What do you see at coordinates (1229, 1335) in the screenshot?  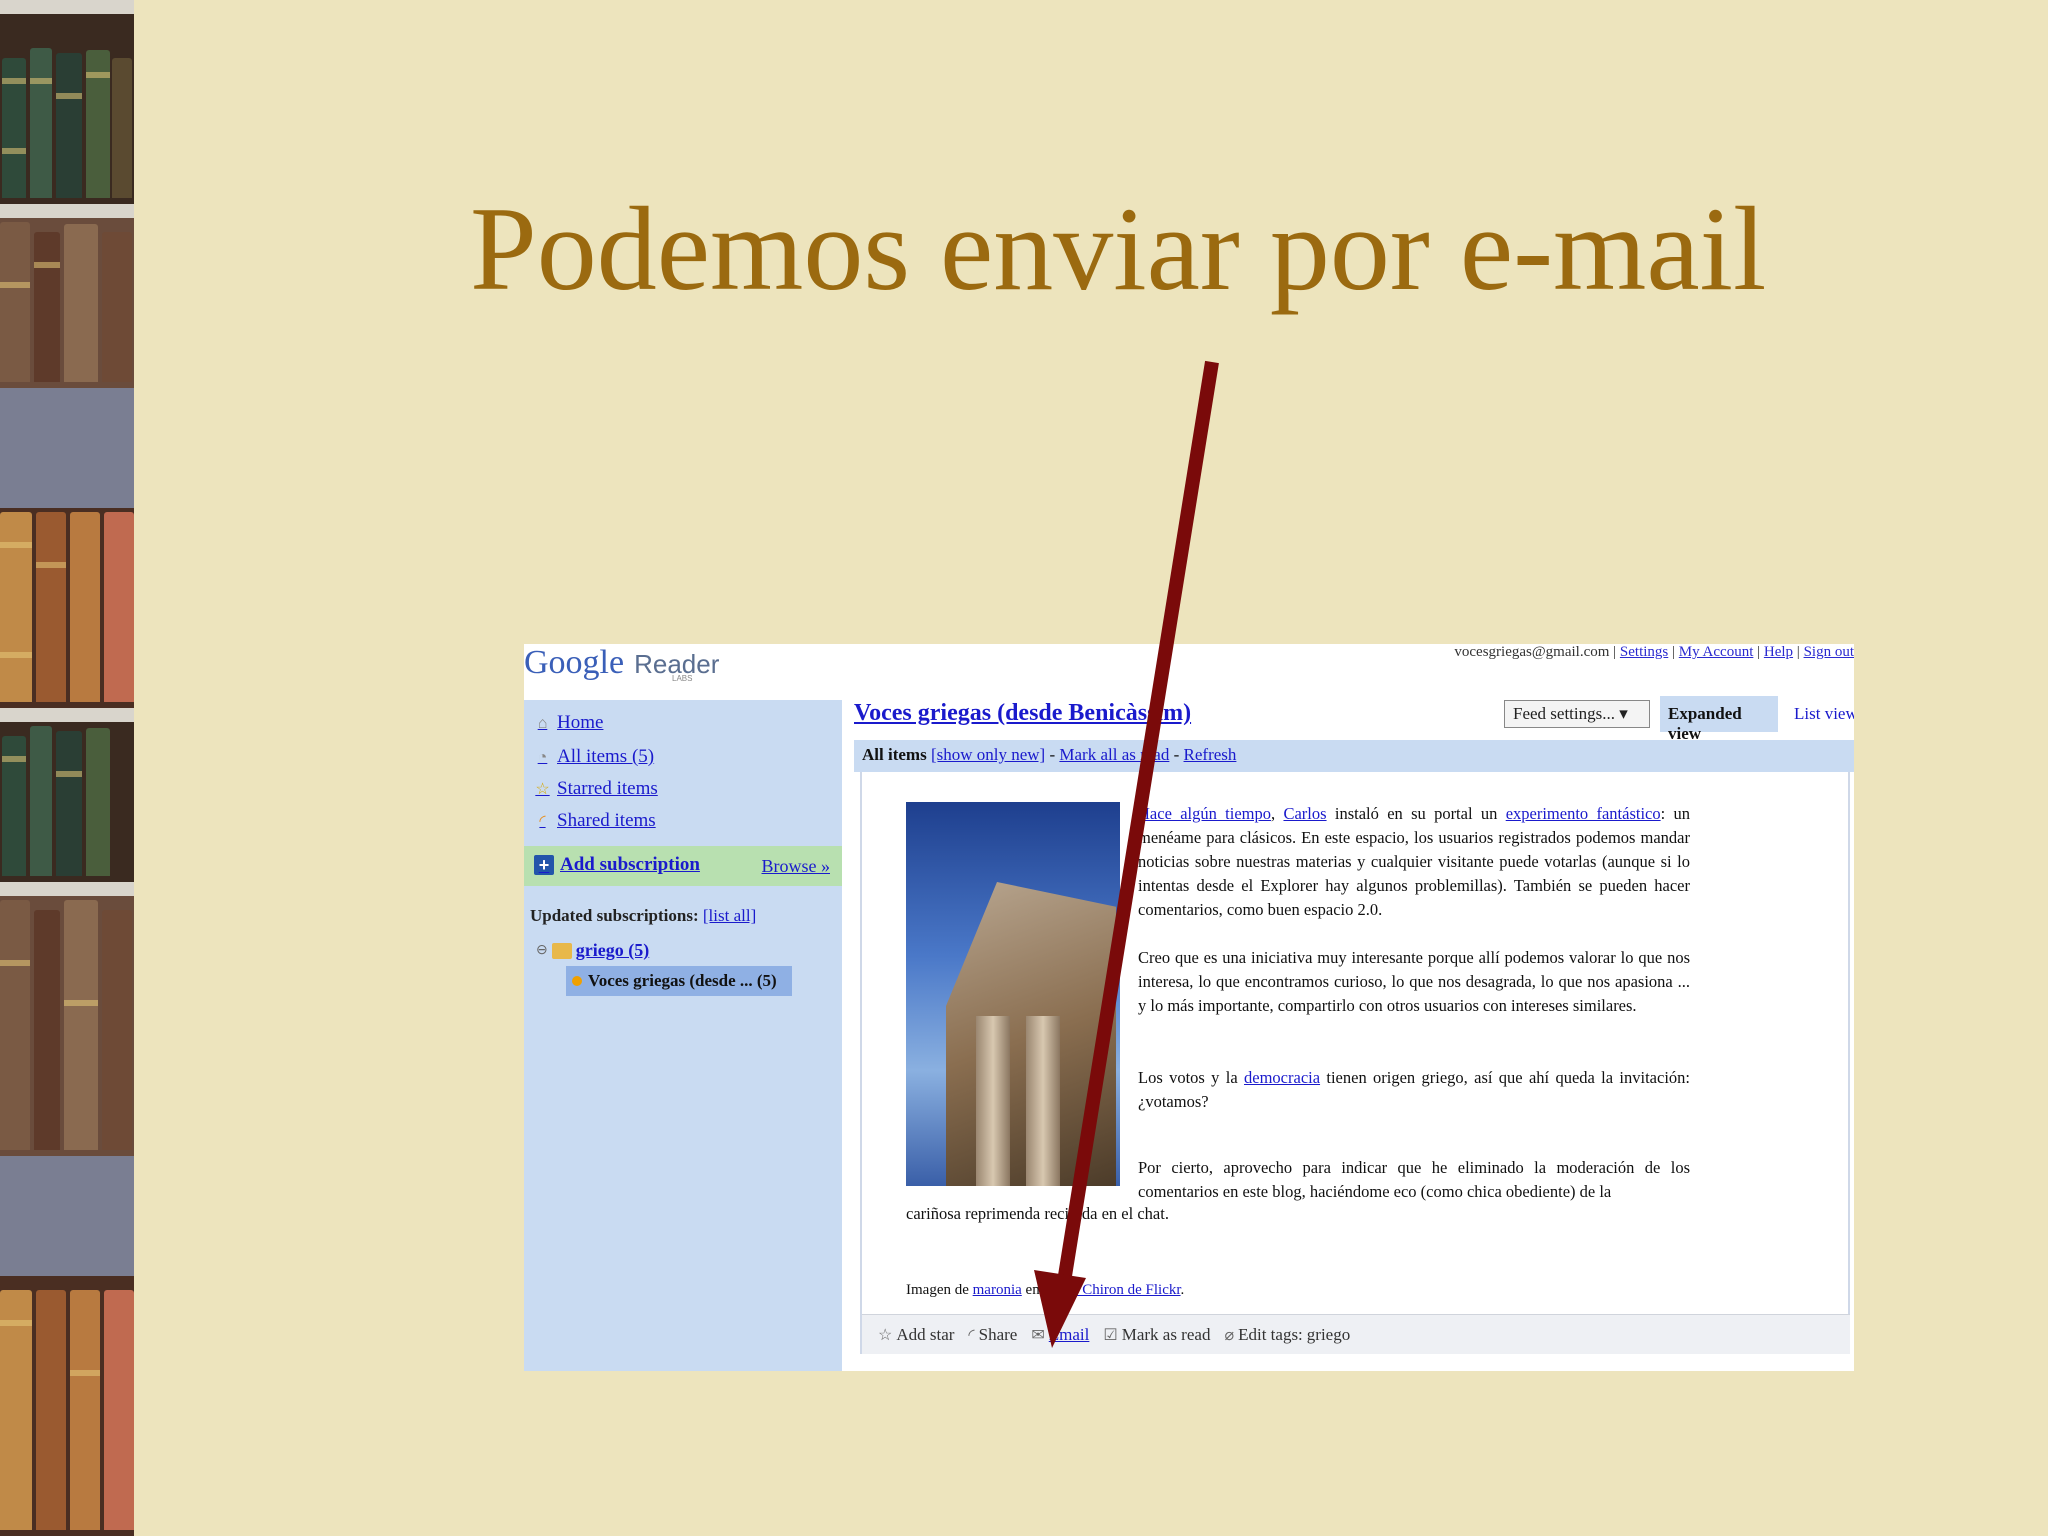 I see `tag-icon: ⌀` at bounding box center [1229, 1335].